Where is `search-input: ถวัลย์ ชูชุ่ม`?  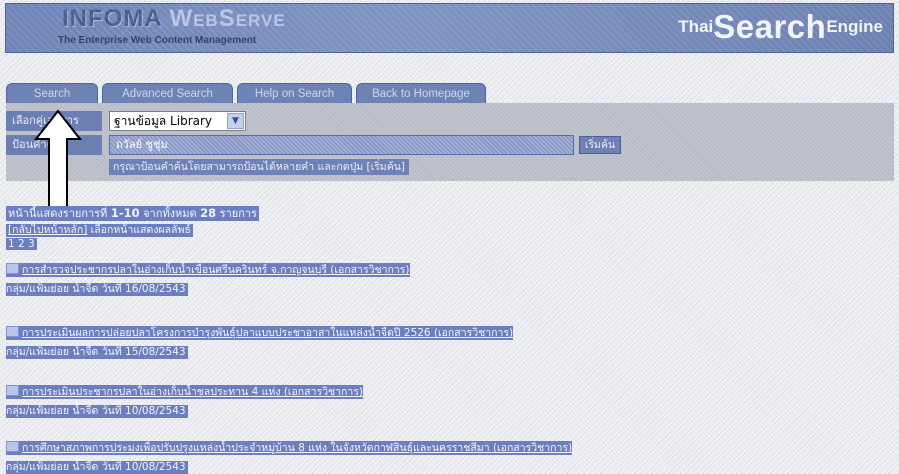 search-input: ถวัลย์ ชูชุ่ม is located at coordinates (341, 145).